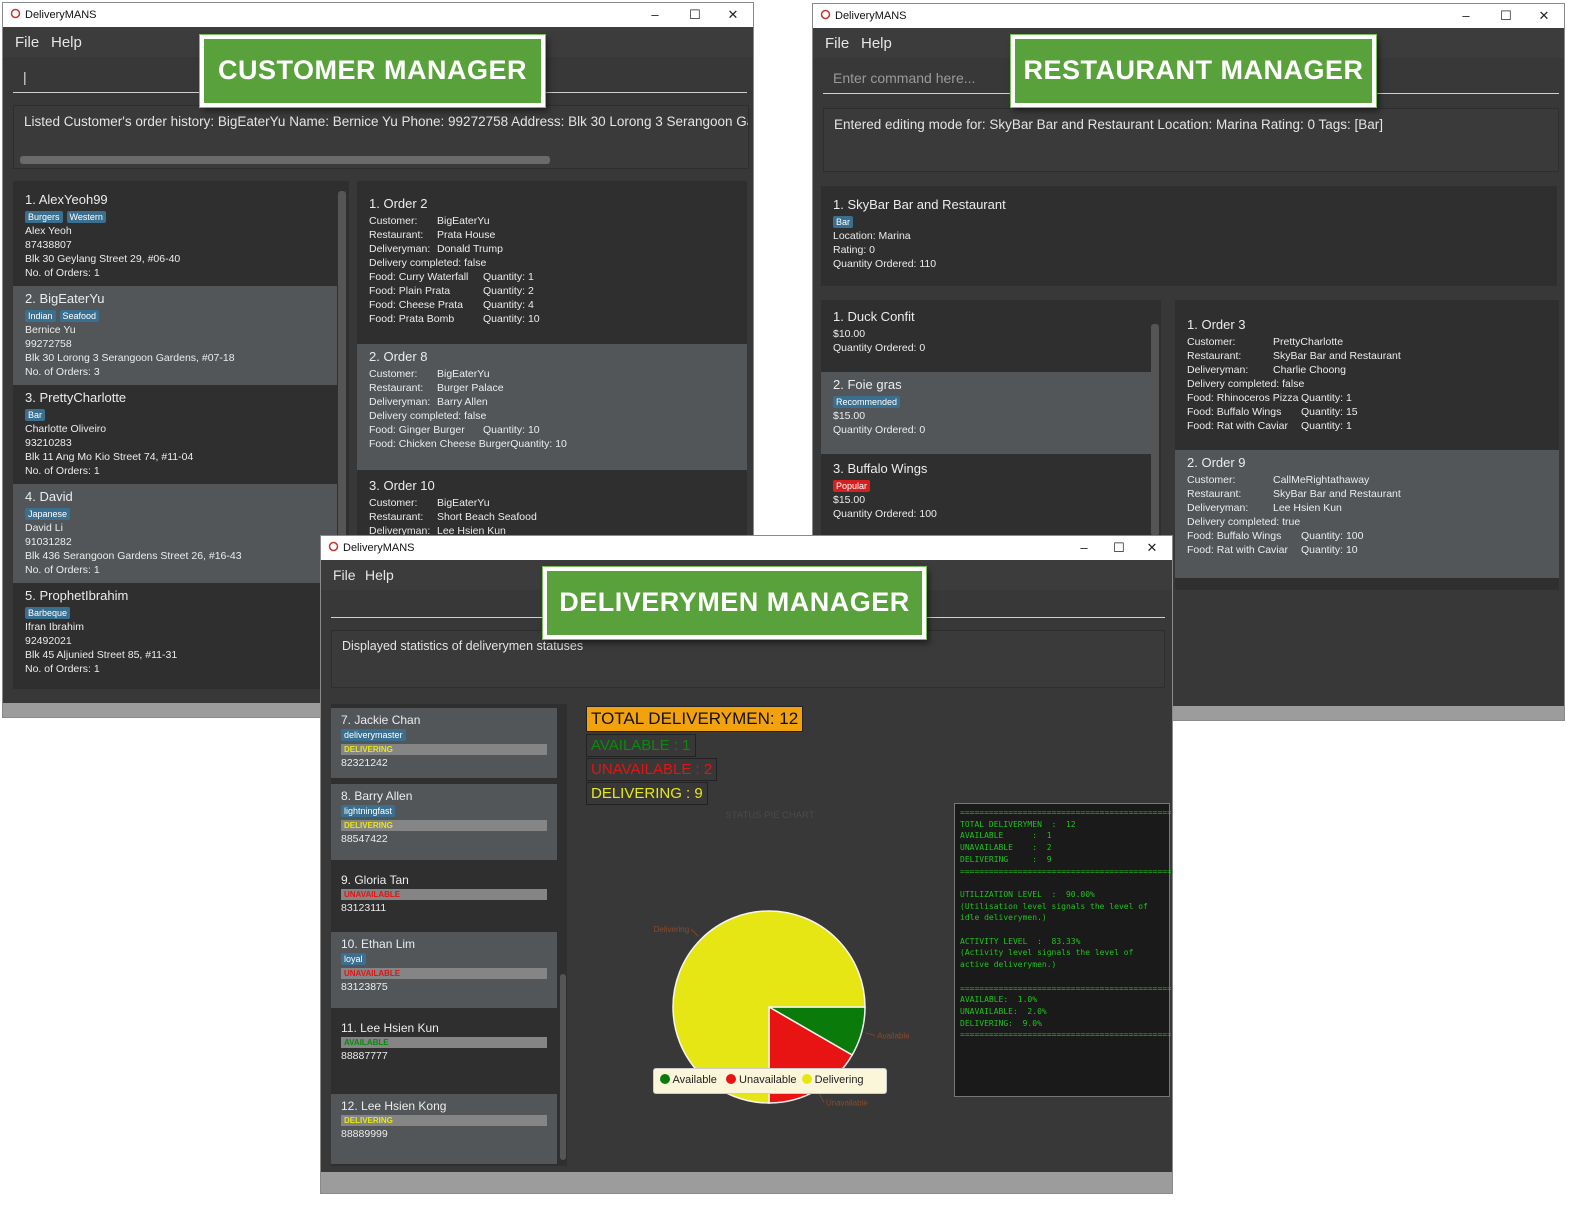 This screenshot has height=1210, width=1587. I want to click on food-card: 1. Duck Confit $10.00 Quantity Ordered: 0, so click(986, 337).